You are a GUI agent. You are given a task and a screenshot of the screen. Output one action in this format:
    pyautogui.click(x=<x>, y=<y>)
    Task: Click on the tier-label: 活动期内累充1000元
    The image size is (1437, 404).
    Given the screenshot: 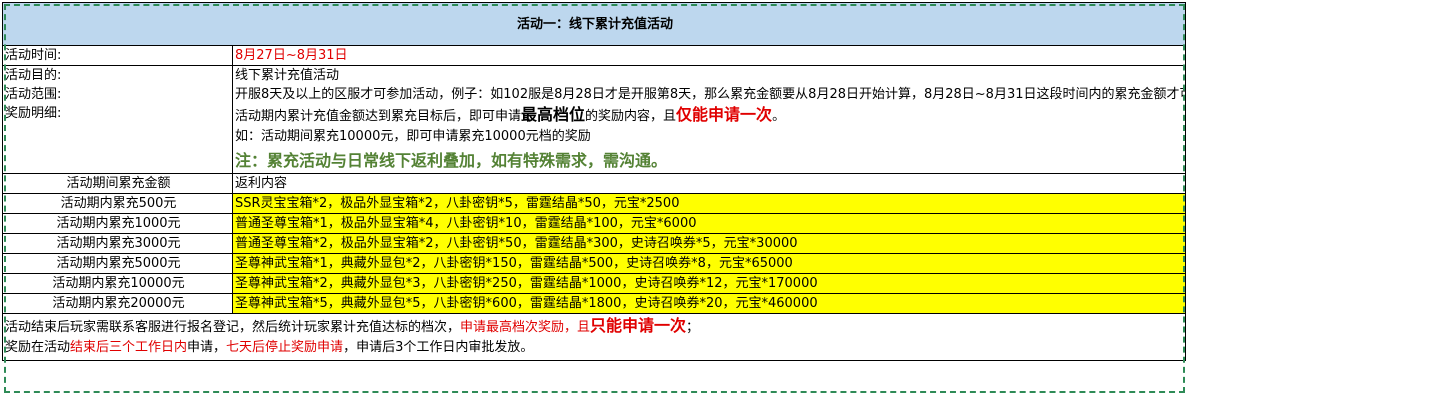 What is the action you would take?
    pyautogui.click(x=117, y=223)
    